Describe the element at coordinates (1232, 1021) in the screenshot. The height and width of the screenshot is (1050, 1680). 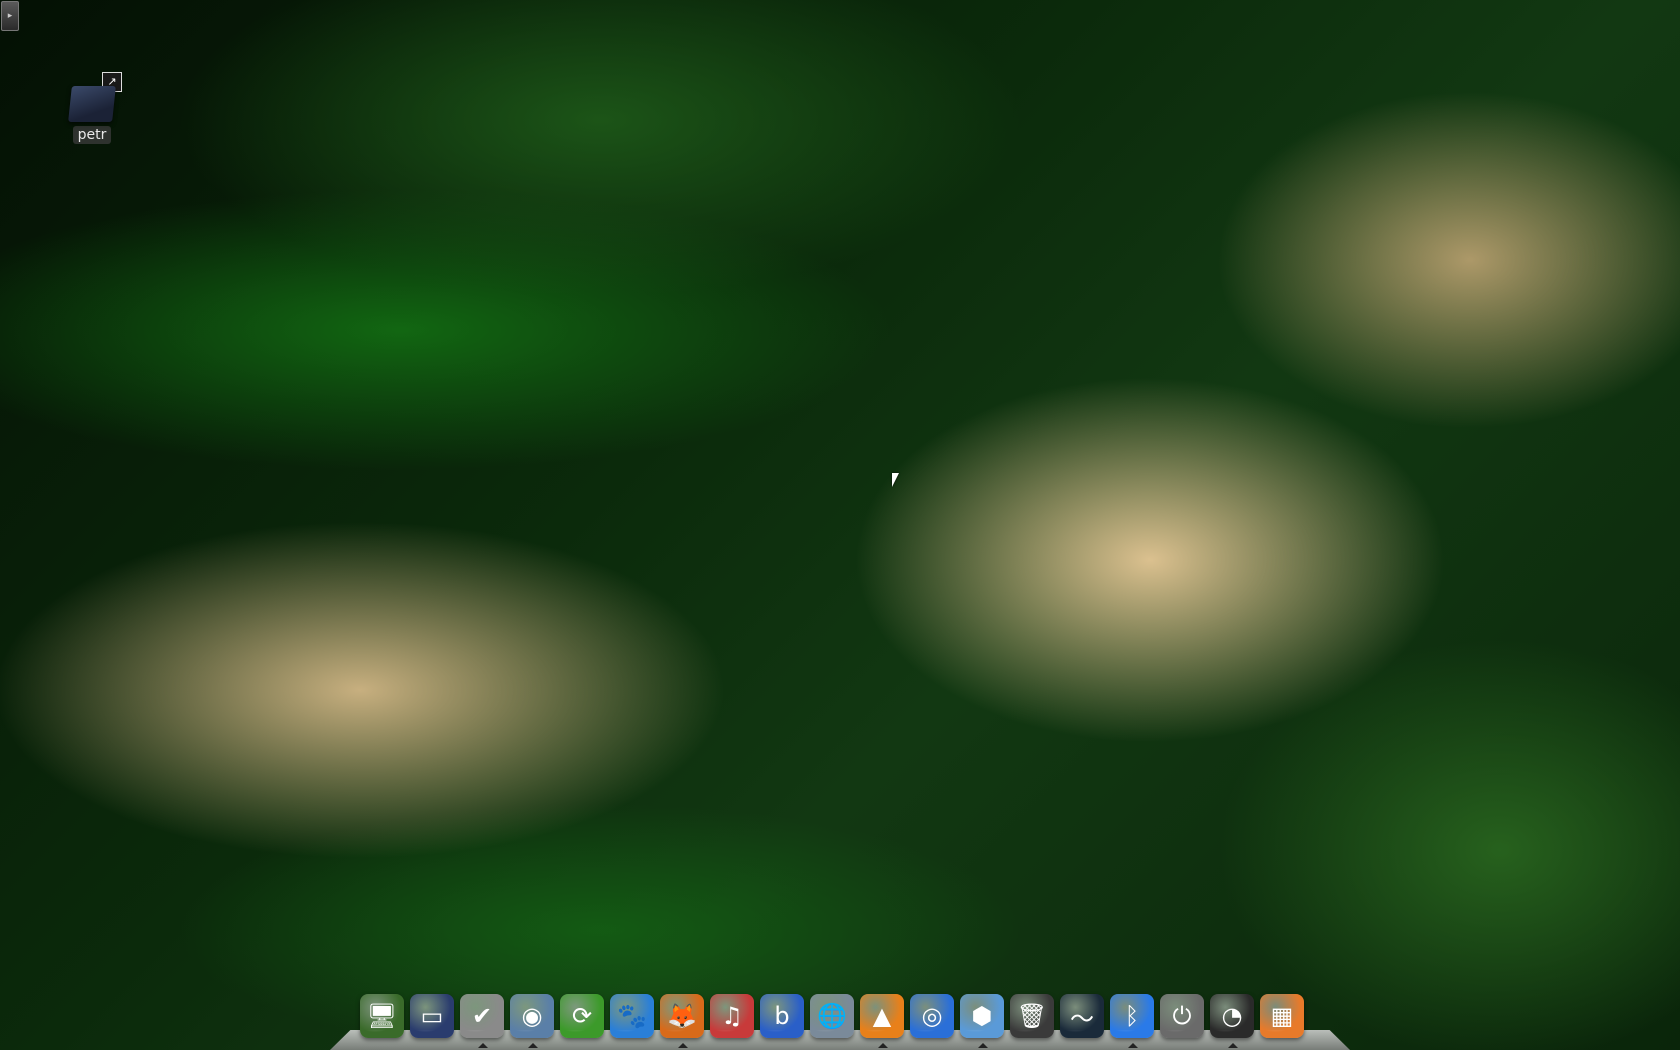
I see `clock-icon: ◔` at that location.